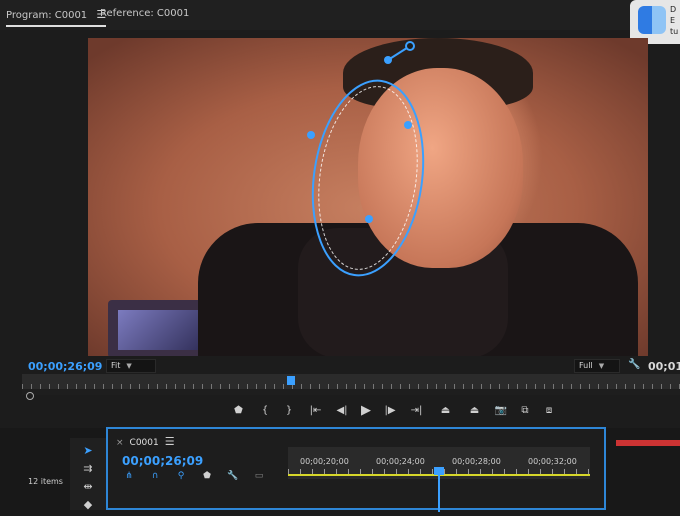 This screenshot has height=516, width=680. I want to click on fit-dropdown-value: Fit, so click(116, 365).